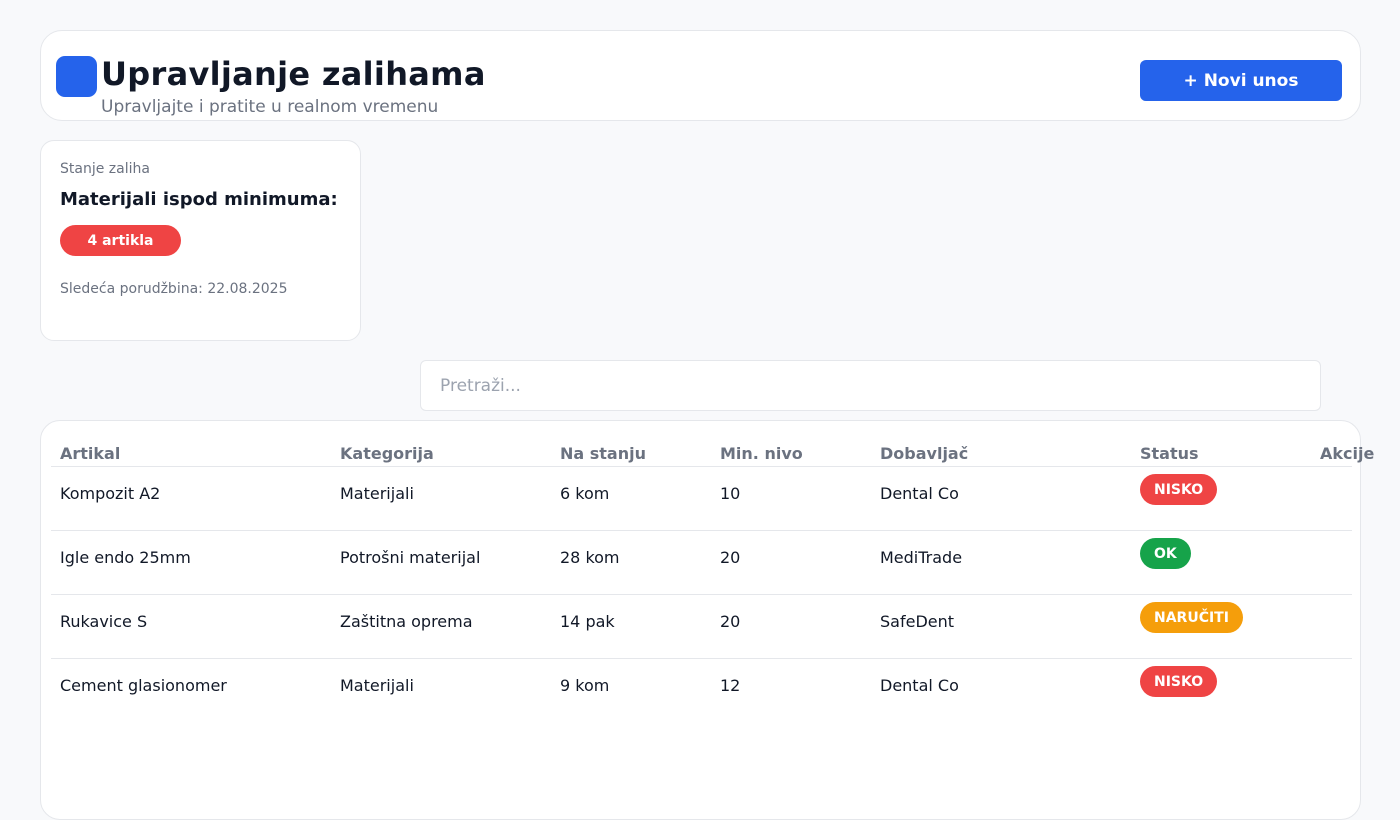  Describe the element at coordinates (293, 74) in the screenshot. I see `page-title: Upravljanje zalihama` at that location.